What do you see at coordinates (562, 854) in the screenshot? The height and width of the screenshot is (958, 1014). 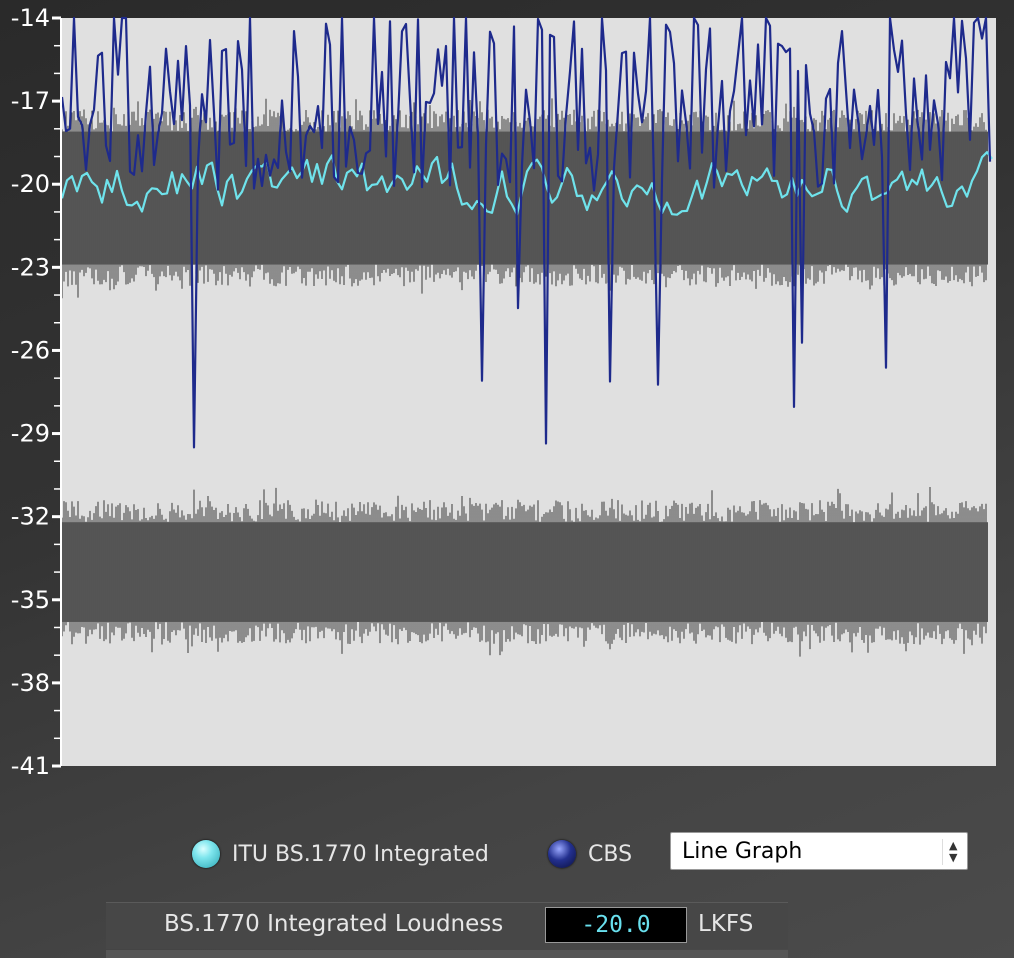 I see `cbs-color-swatch-icon` at bounding box center [562, 854].